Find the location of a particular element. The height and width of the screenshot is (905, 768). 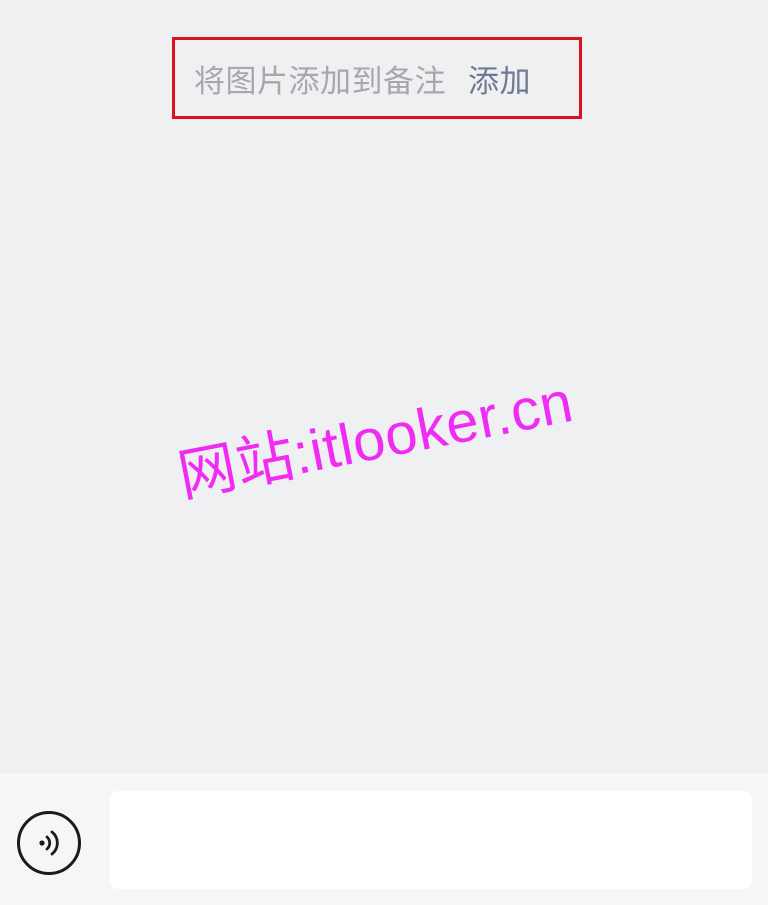

notice-text: 将图片添加到备注 is located at coordinates (320, 81).